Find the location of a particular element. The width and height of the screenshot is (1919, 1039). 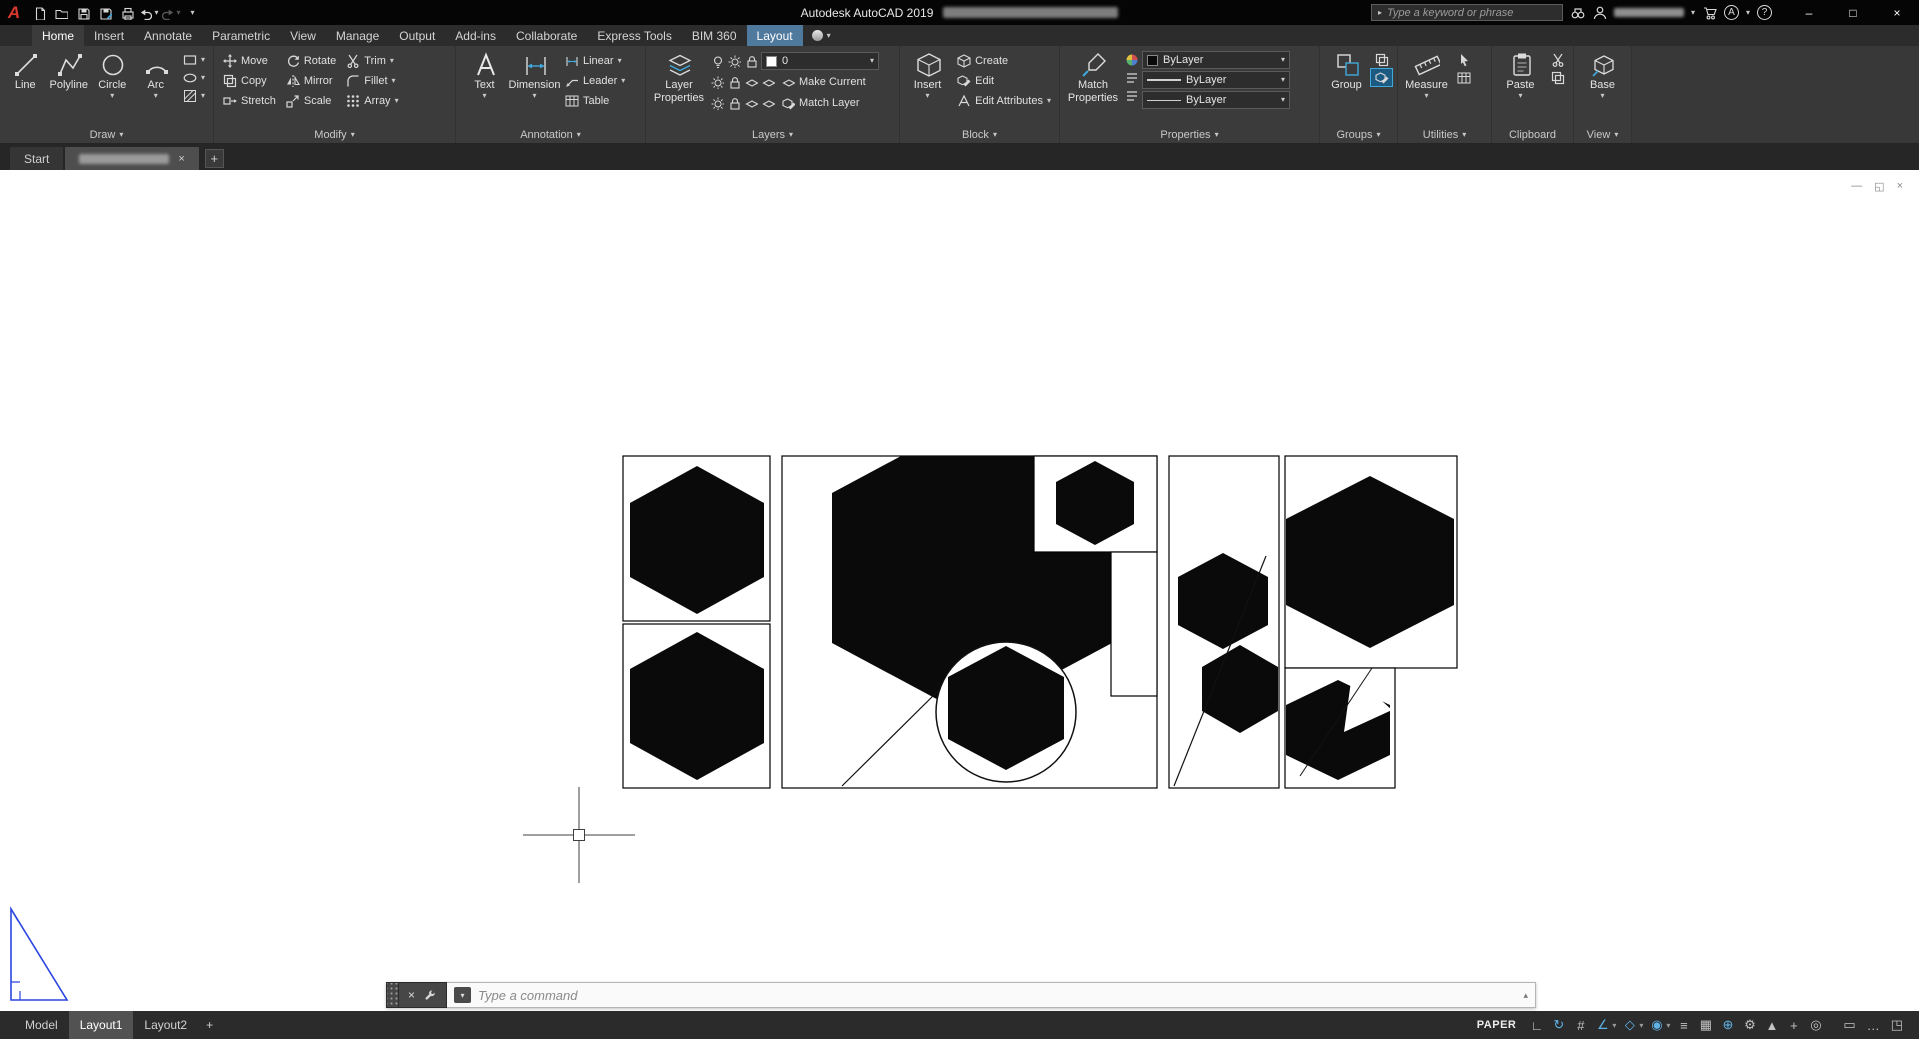

transparency-icon: ▦ is located at coordinates (1705, 1025).